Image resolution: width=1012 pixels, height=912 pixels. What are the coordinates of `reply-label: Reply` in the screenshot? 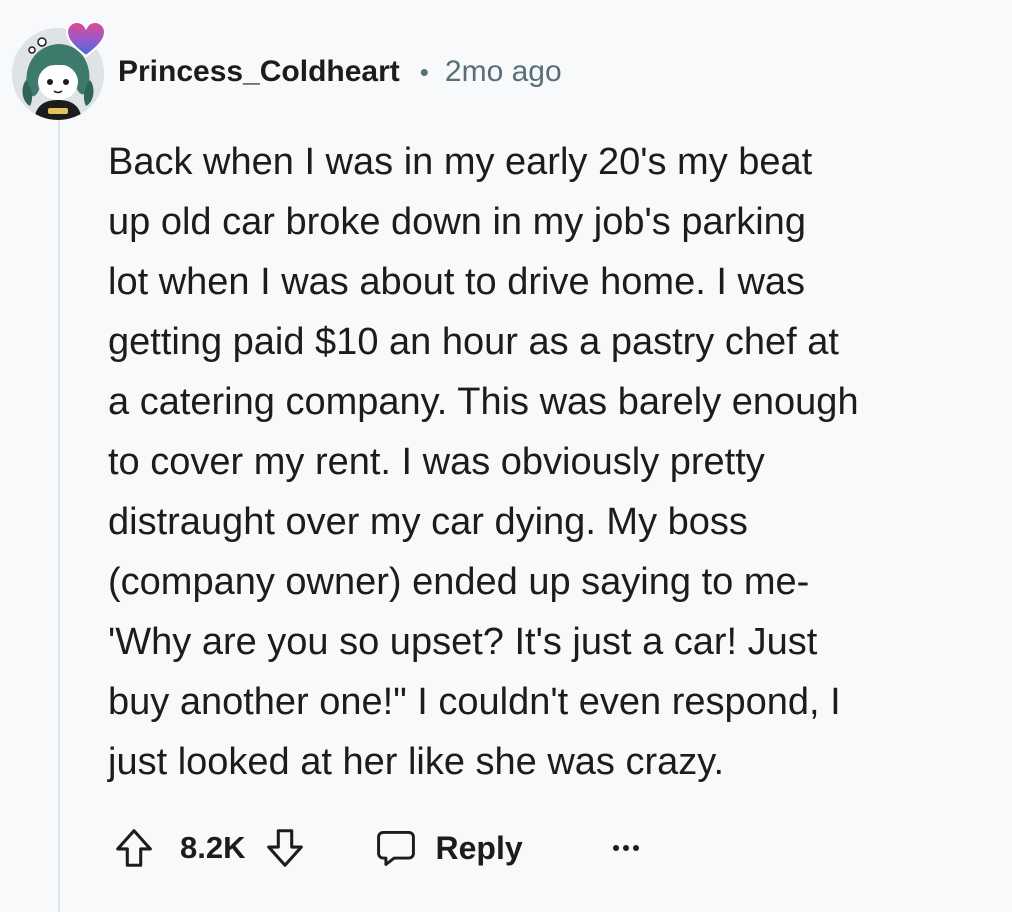 It's located at (479, 847).